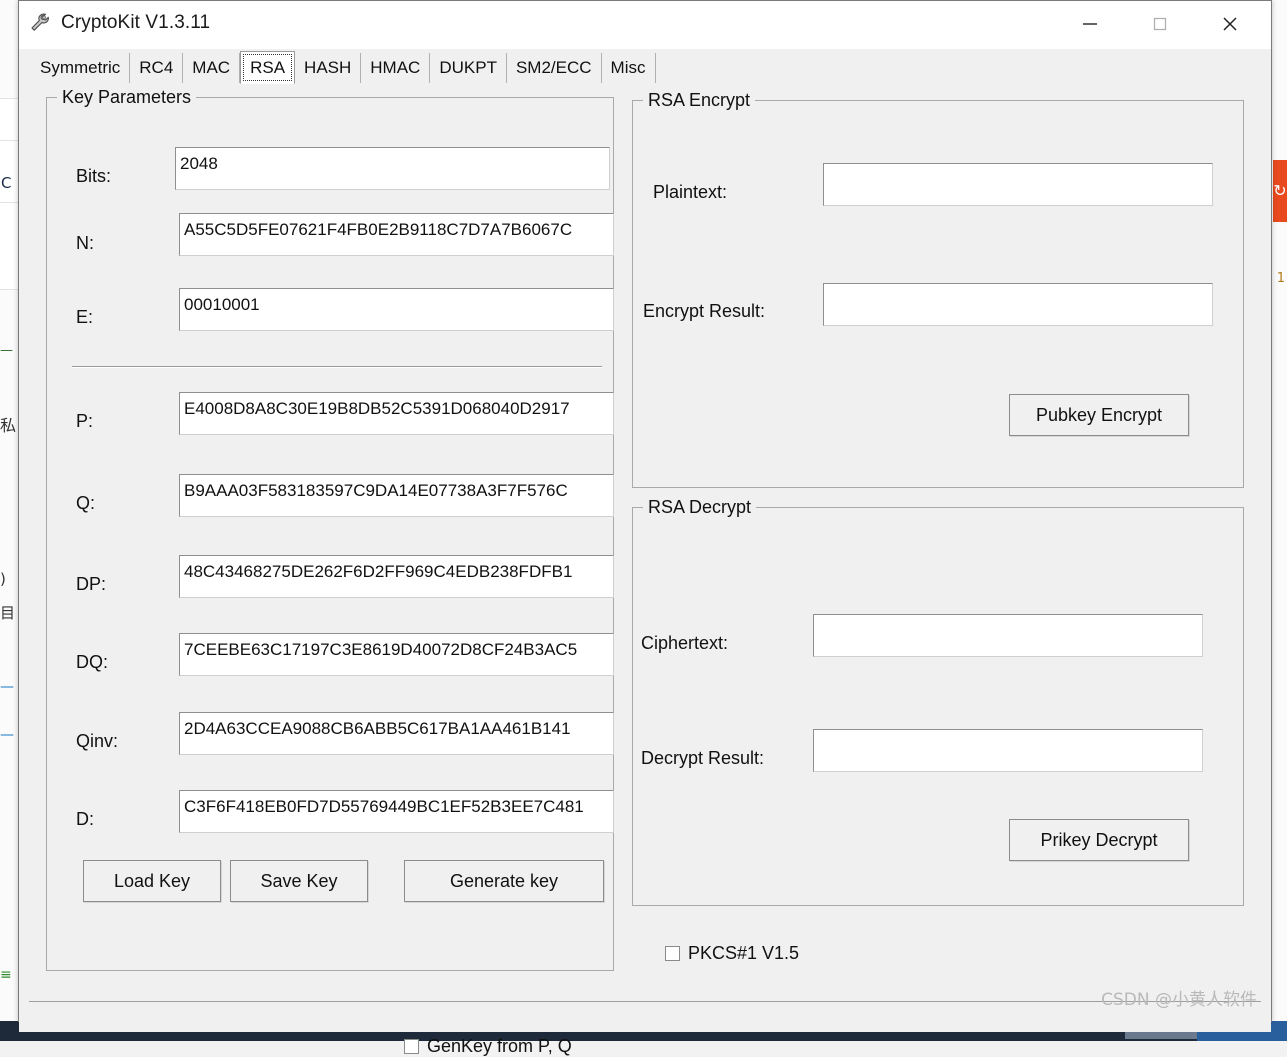 The width and height of the screenshot is (1287, 1057). Describe the element at coordinates (337, 367) in the screenshot. I see `section-divider` at that location.